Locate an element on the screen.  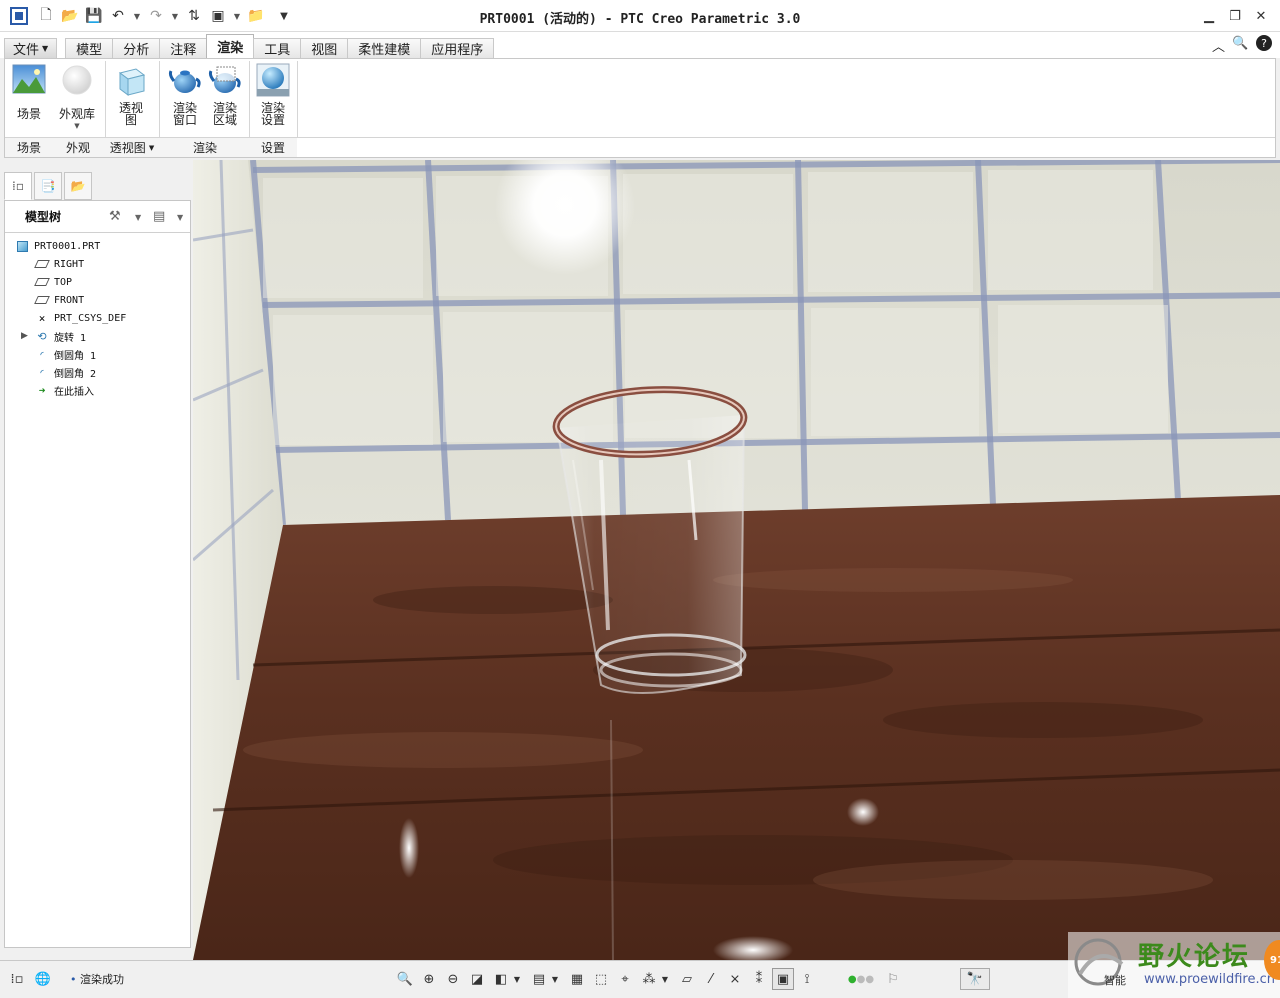
tab-flexible-modeling: 柔性建模 is located at coordinates (384, 48).